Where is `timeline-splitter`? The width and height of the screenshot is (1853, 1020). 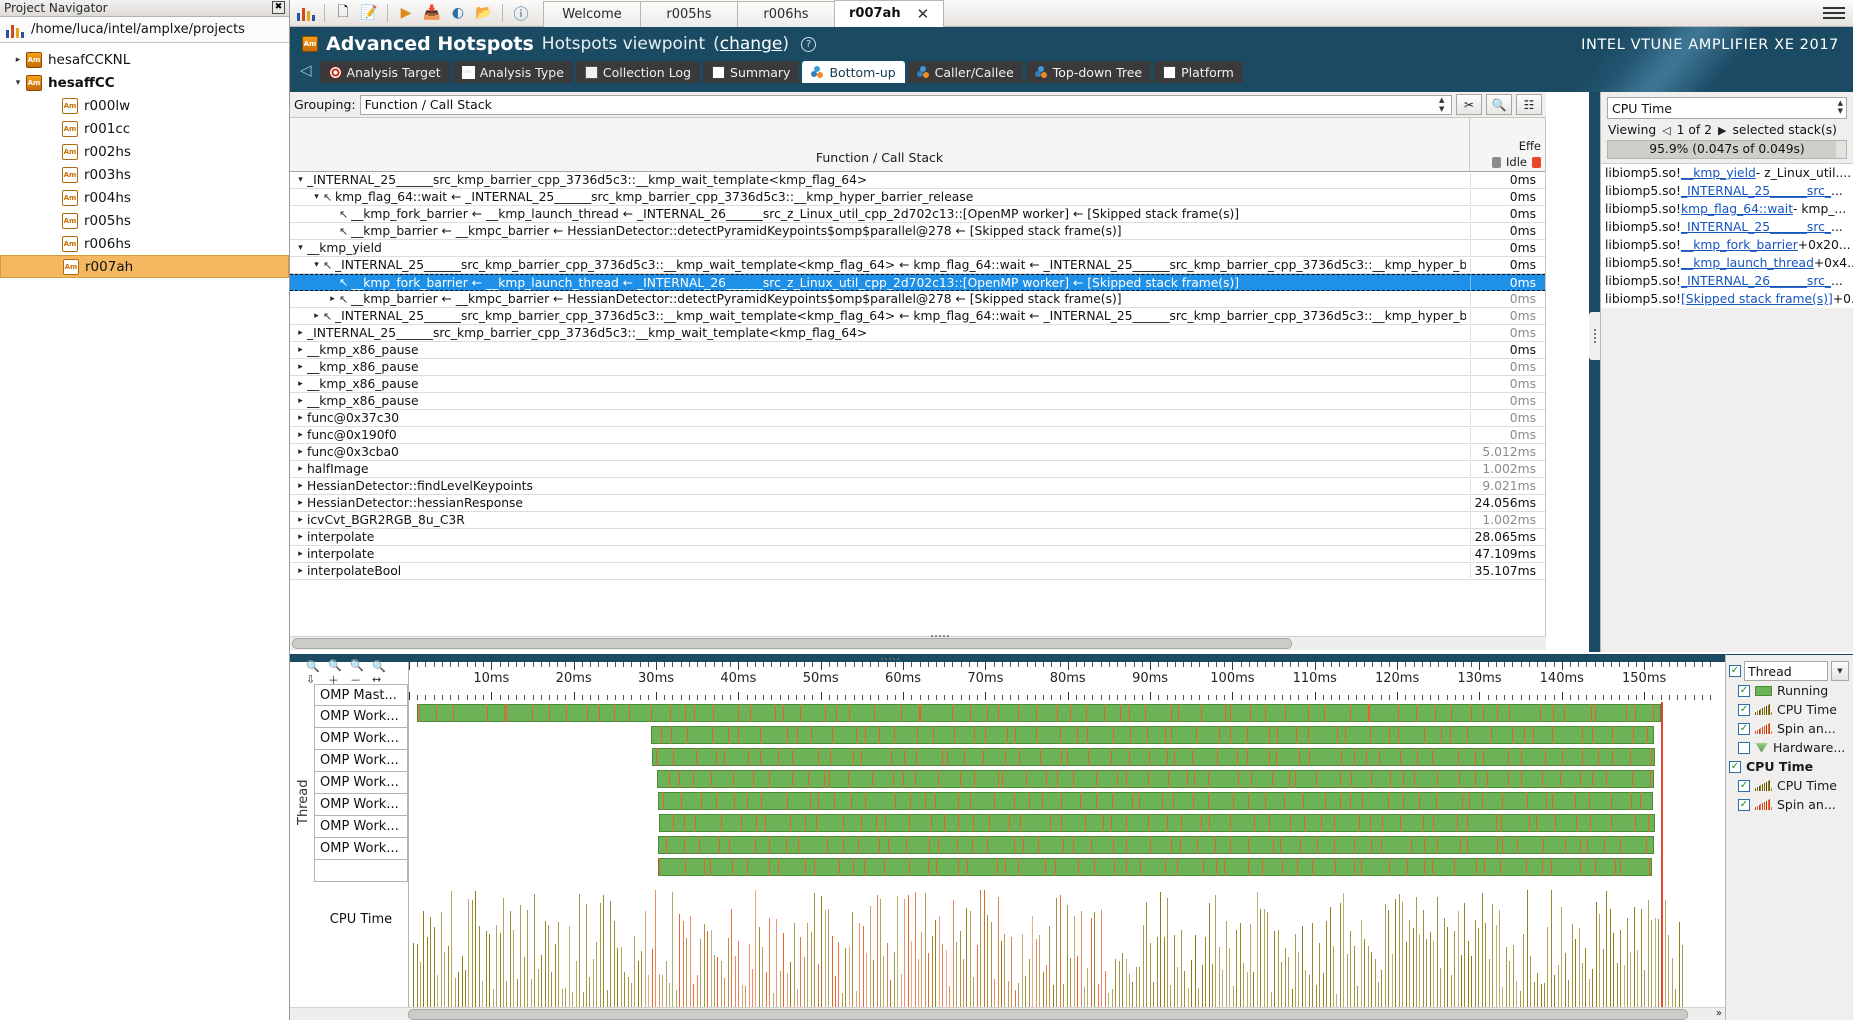 timeline-splitter is located at coordinates (1007, 658).